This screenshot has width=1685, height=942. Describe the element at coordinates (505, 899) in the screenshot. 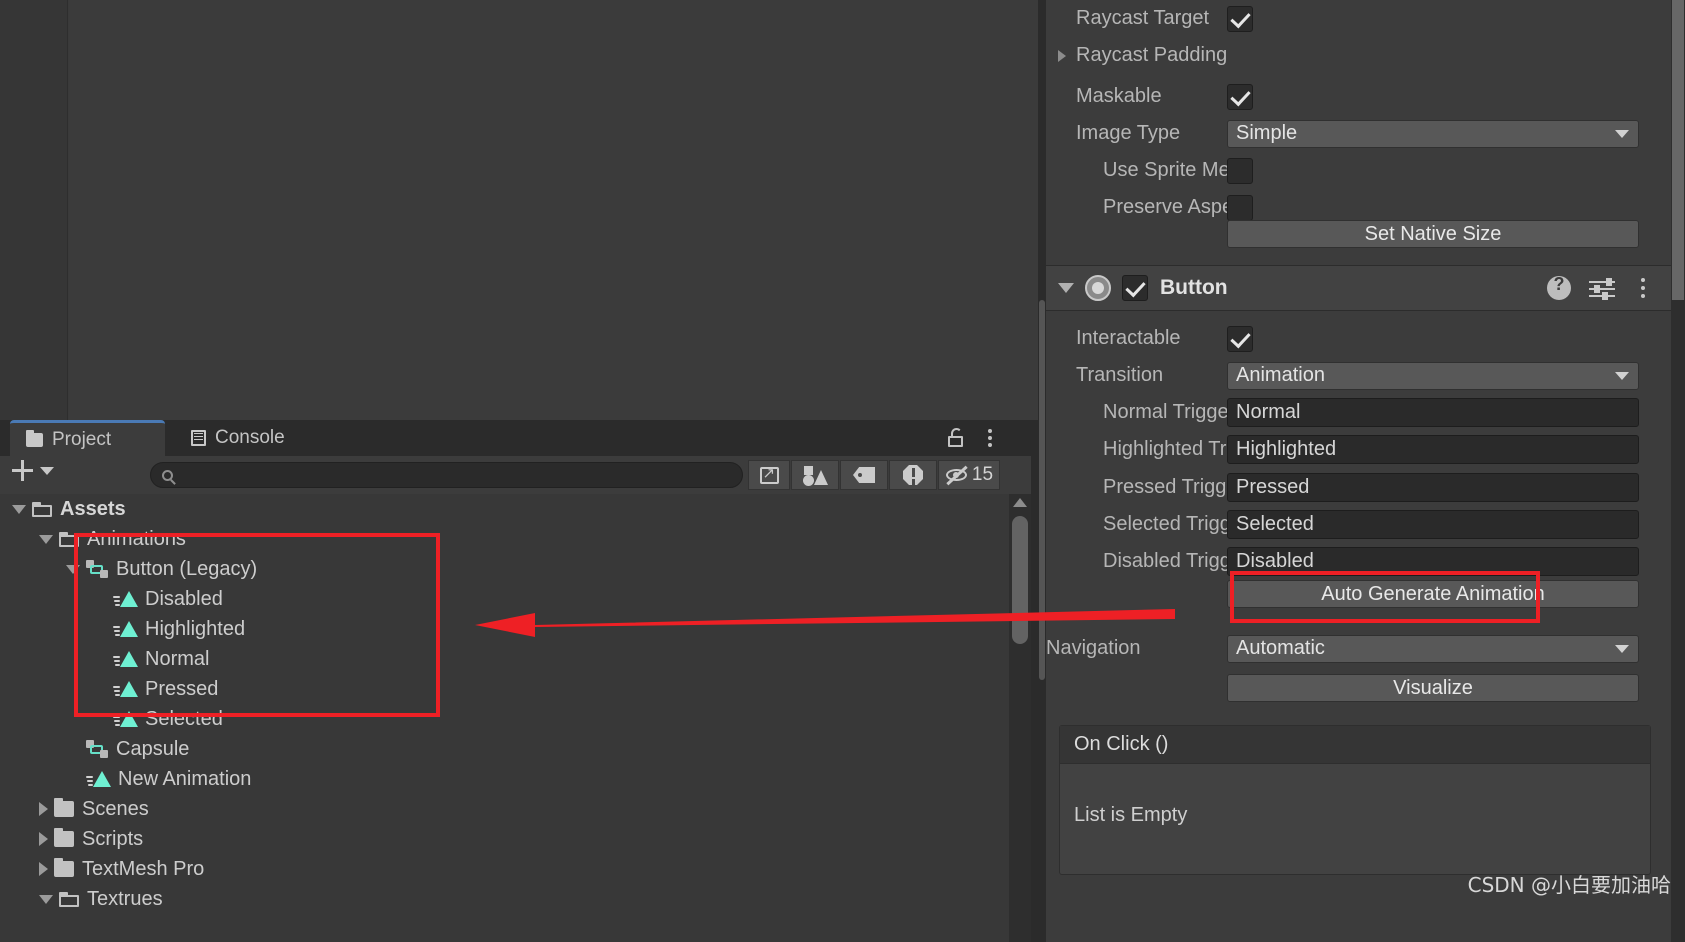

I see `tree-item: Textrues` at that location.